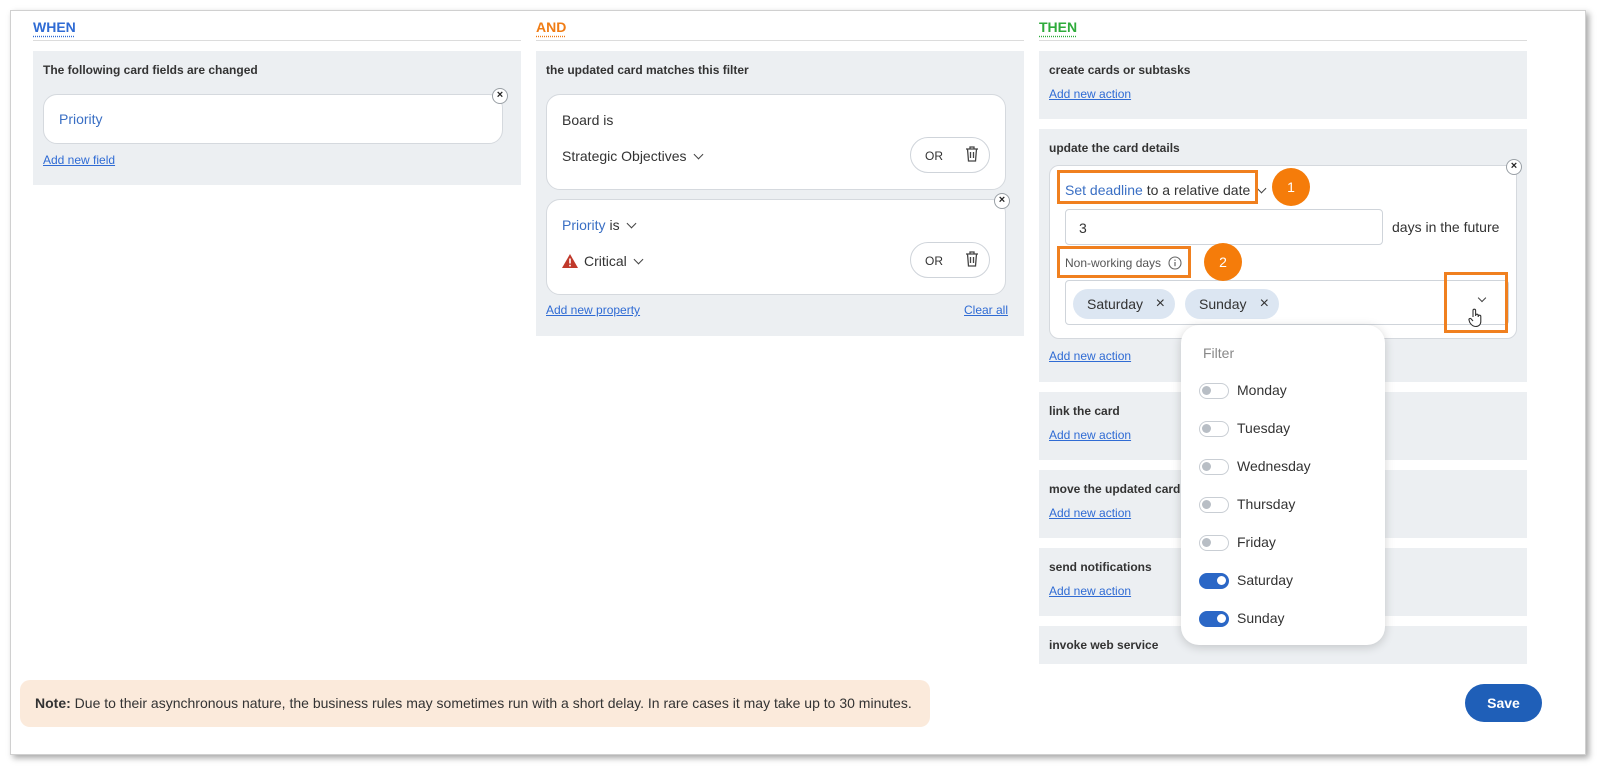 This screenshot has width=1600, height=768. Describe the element at coordinates (1115, 489) in the screenshot. I see `move-section-label: move the updated card` at that location.